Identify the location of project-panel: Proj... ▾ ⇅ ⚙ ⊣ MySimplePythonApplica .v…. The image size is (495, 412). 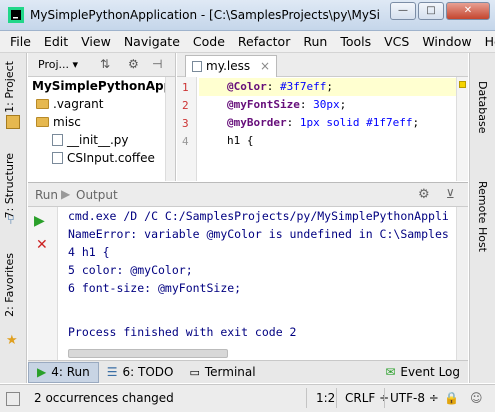
(102, 117).